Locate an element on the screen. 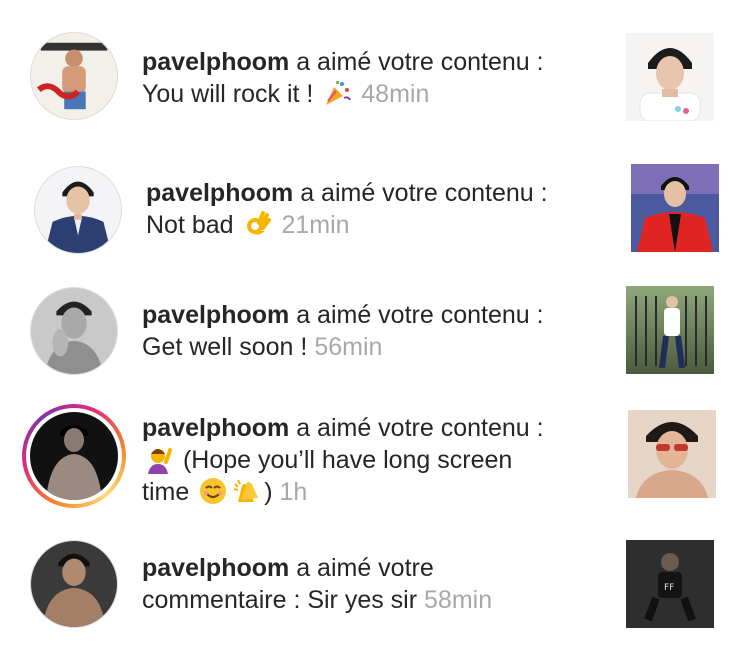 The height and width of the screenshot is (652, 748). comment-text-cont: time is located at coordinates (166, 492).